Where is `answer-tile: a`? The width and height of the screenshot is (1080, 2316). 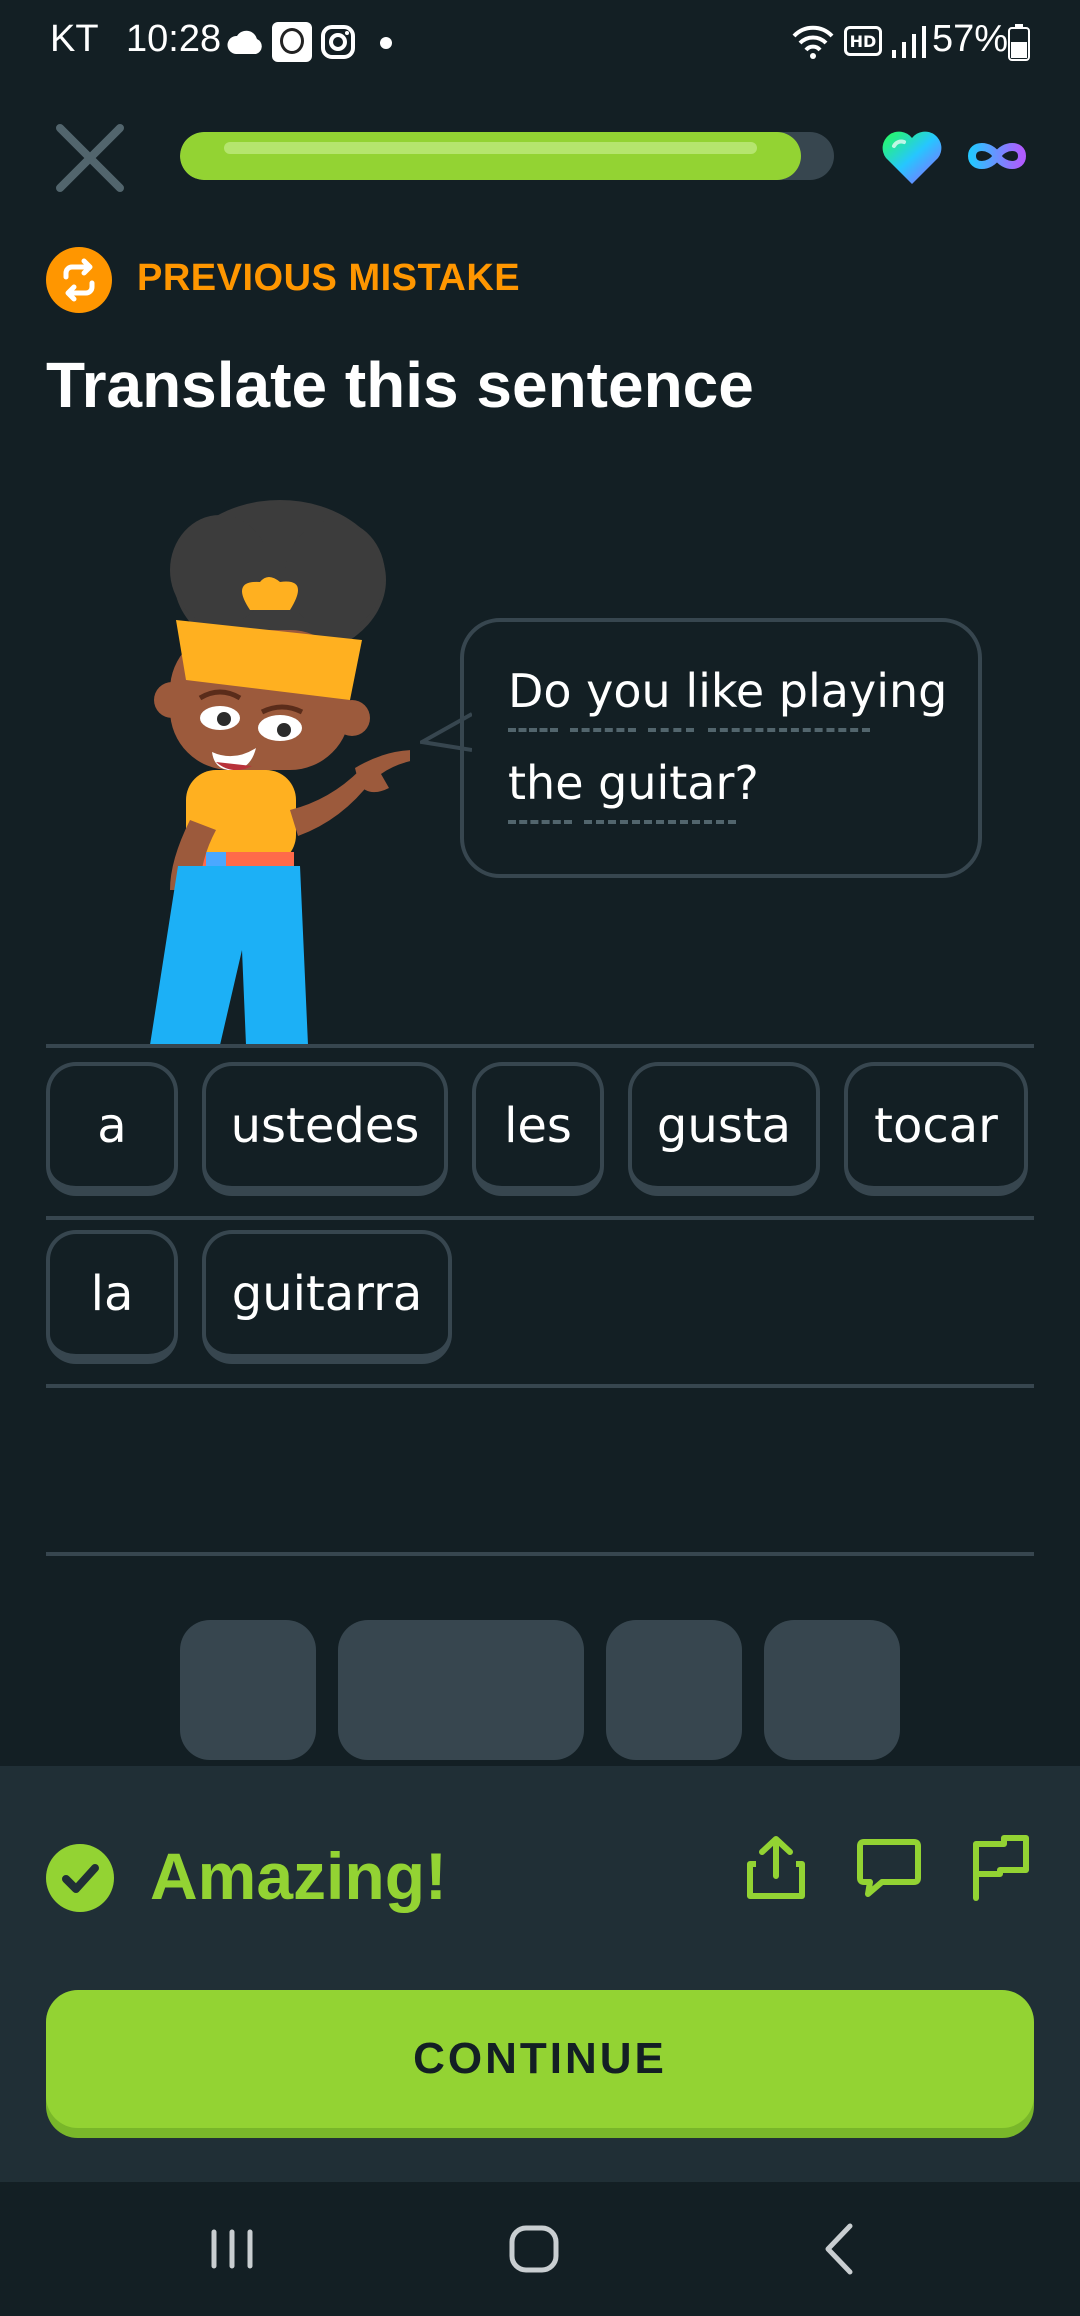
answer-tile: a is located at coordinates (112, 1129).